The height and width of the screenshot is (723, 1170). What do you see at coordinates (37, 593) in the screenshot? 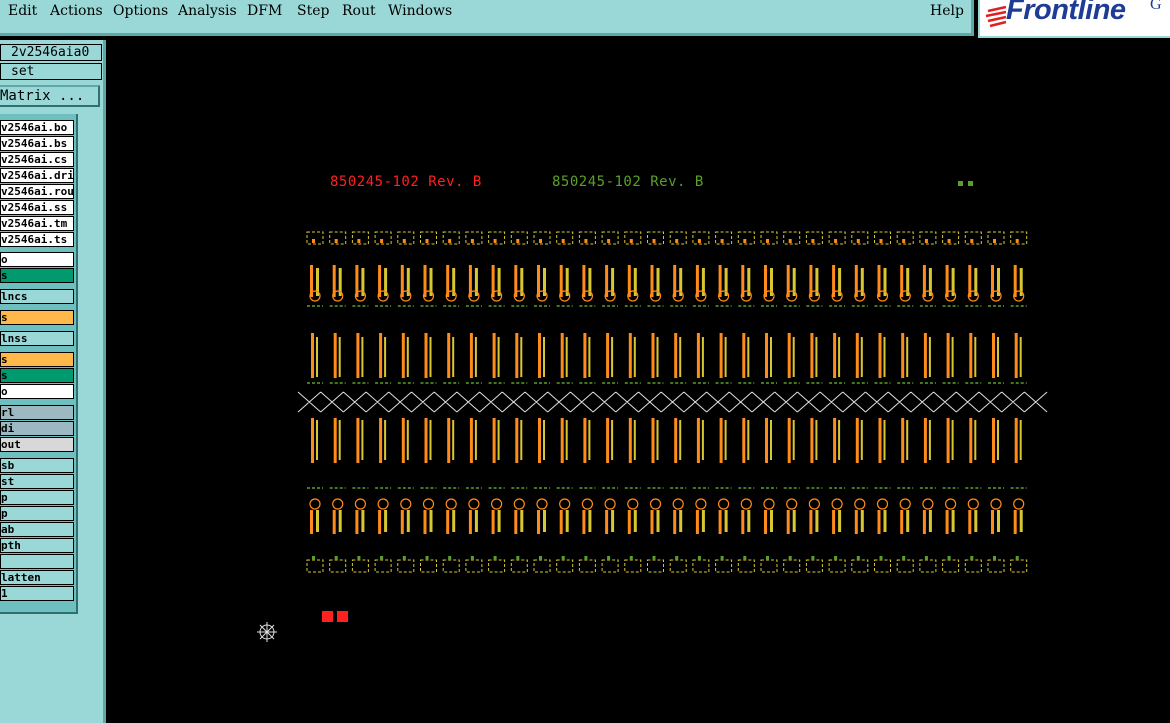
I see `layer-item: 1` at bounding box center [37, 593].